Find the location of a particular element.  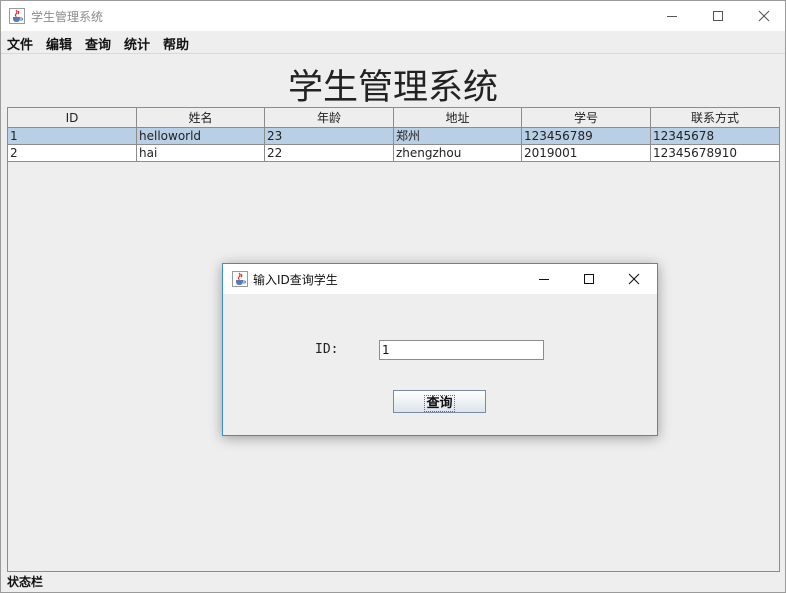

close-button is located at coordinates (763, 16).